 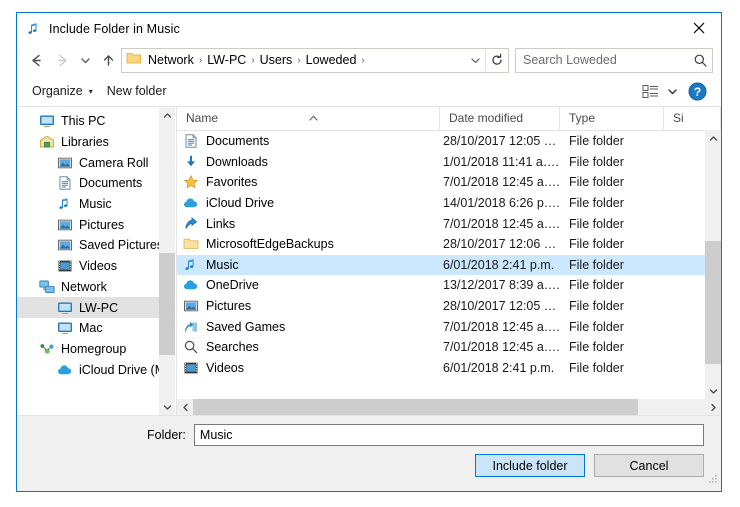 What do you see at coordinates (672, 91) in the screenshot?
I see `view-chevron-down-icon` at bounding box center [672, 91].